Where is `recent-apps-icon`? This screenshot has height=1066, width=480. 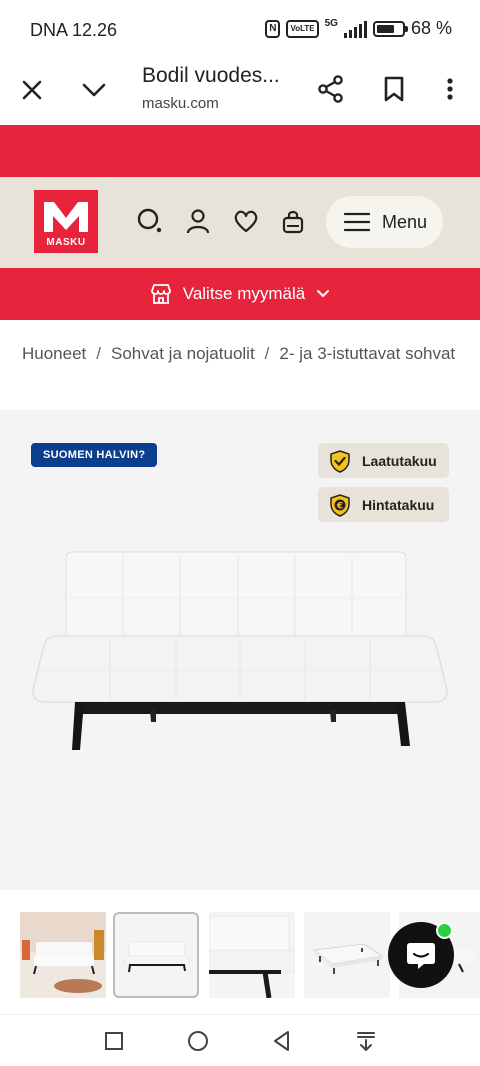 recent-apps-icon is located at coordinates (114, 1041).